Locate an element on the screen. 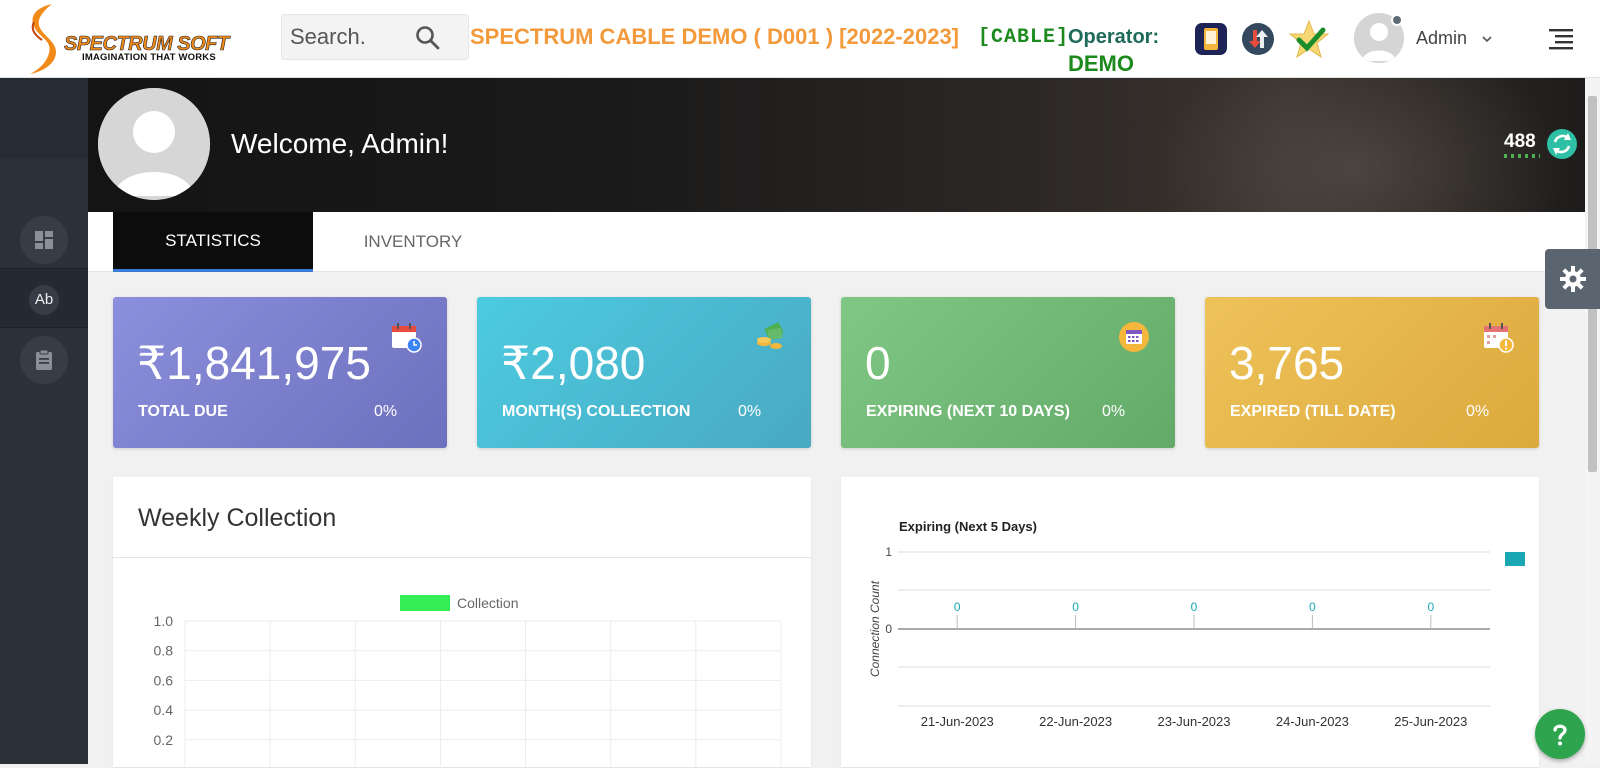 This screenshot has width=1600, height=768. x-tick-label: 25-Jun-2023 is located at coordinates (1430, 721).